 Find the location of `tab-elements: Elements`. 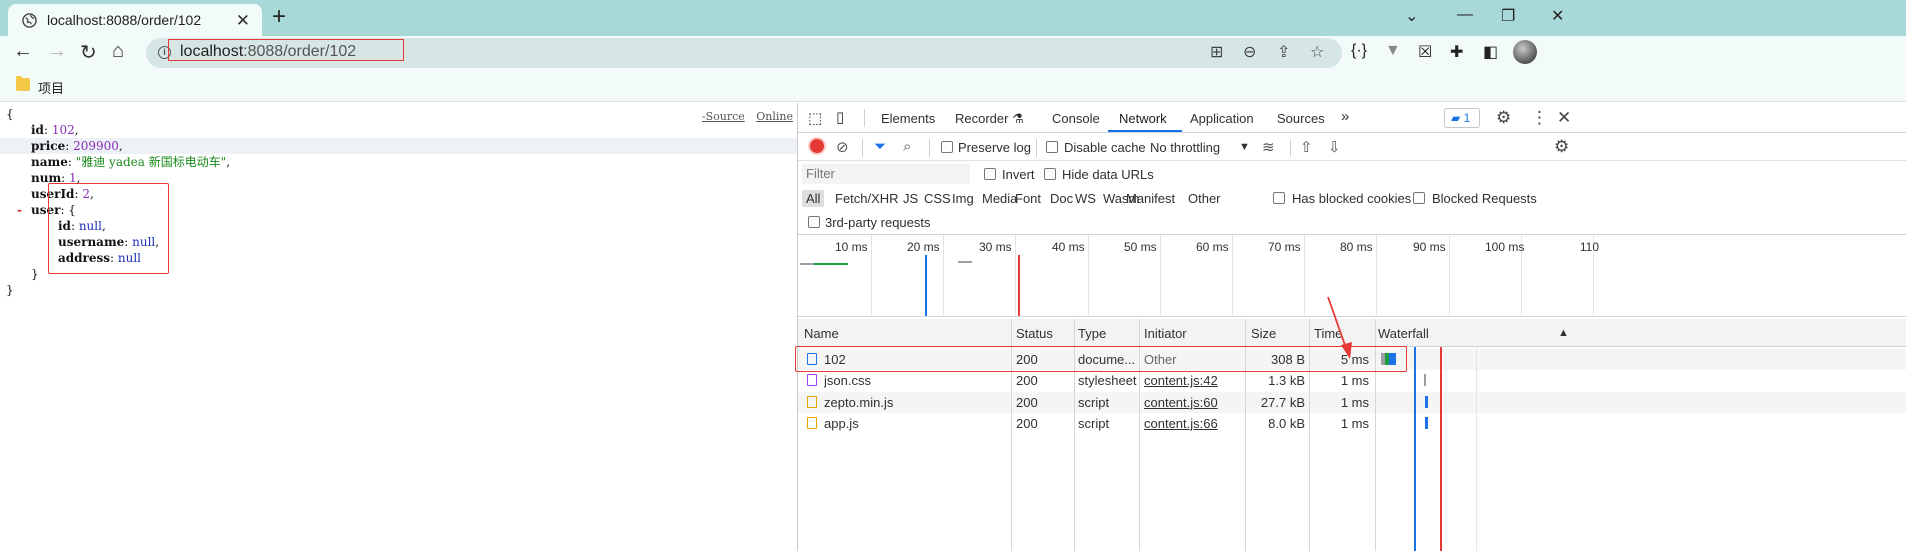

tab-elements: Elements is located at coordinates (908, 118).